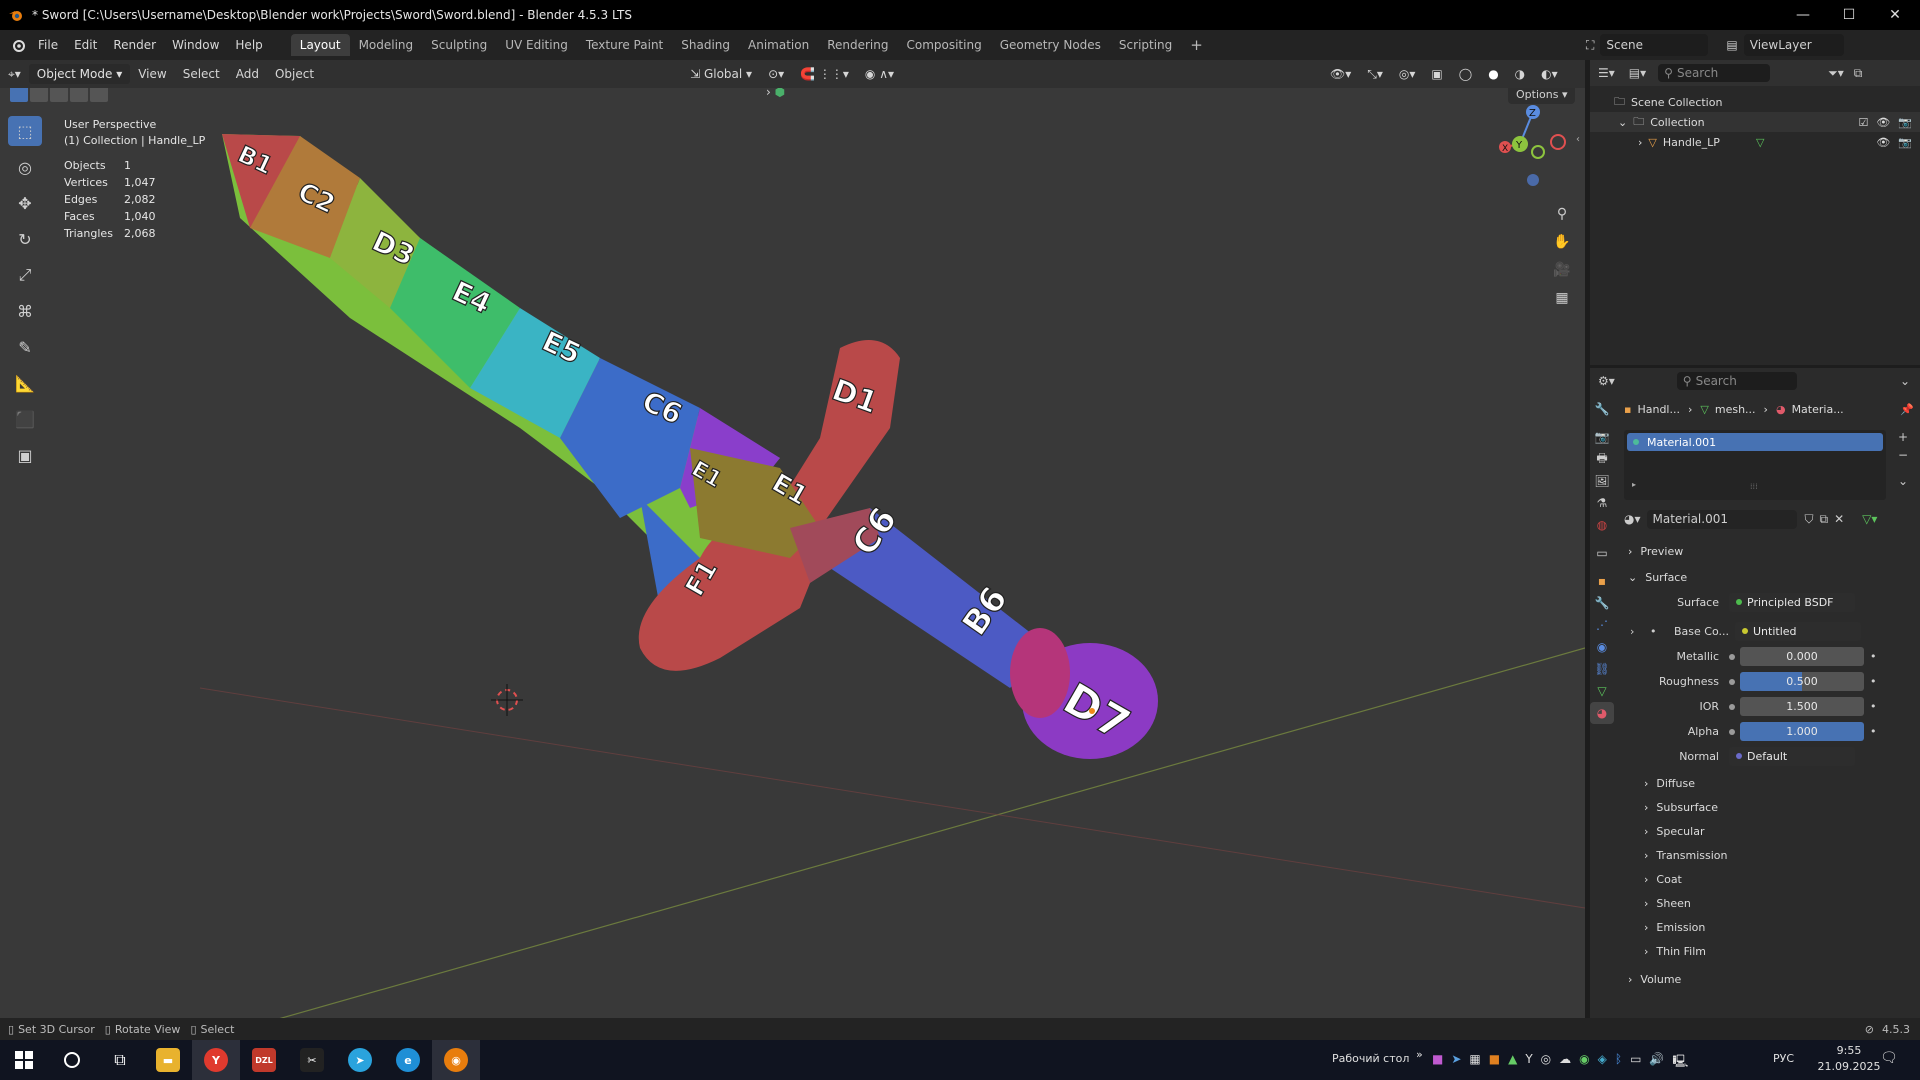 The width and height of the screenshot is (1920, 1080). Describe the element at coordinates (1632, 519) in the screenshot. I see `browse-material-icon: ◕▾` at that location.